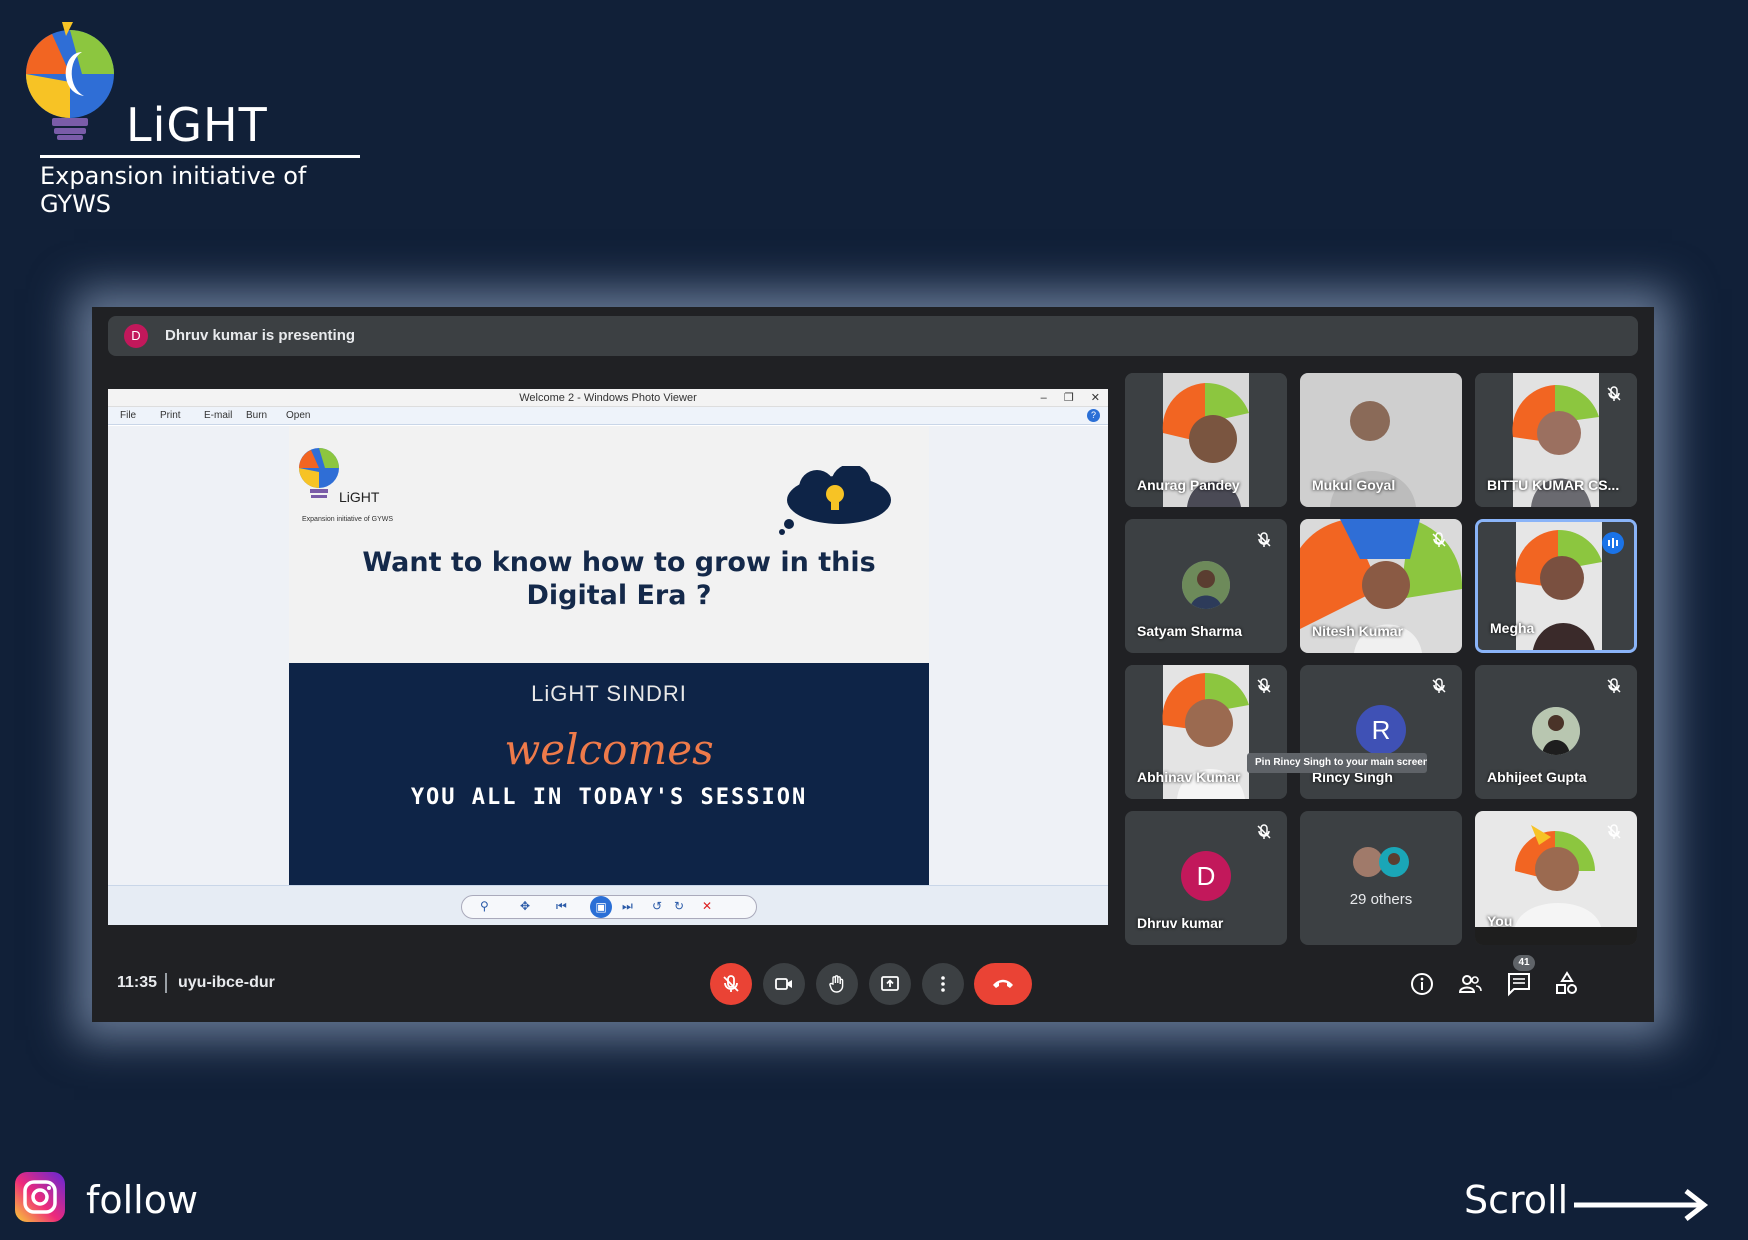 The image size is (1748, 1240). Describe the element at coordinates (200, 156) in the screenshot. I see `brand-divider` at that location.